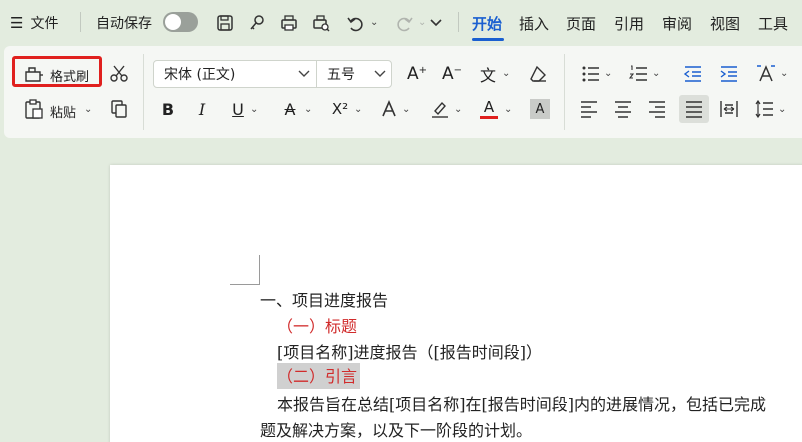 This screenshot has width=802, height=442. I want to click on font-size-value: 五号, so click(341, 75).